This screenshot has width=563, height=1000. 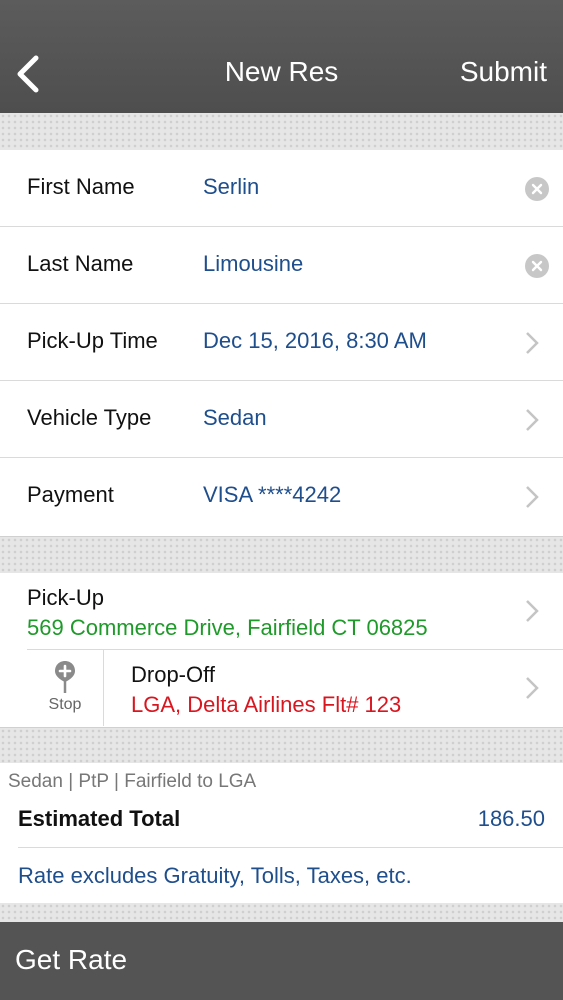 I want to click on pickup-title: Pick-Up, so click(x=66, y=597).